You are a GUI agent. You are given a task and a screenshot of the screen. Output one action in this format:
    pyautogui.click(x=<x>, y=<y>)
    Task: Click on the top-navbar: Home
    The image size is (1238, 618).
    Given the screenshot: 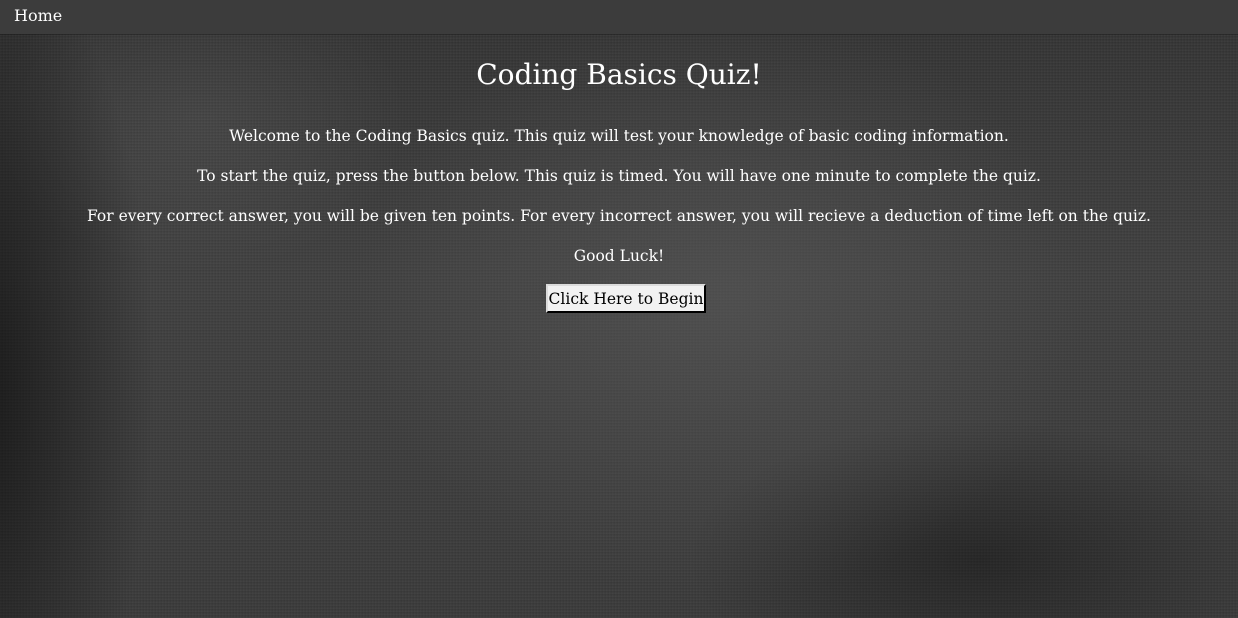 What is the action you would take?
    pyautogui.click(x=619, y=17)
    